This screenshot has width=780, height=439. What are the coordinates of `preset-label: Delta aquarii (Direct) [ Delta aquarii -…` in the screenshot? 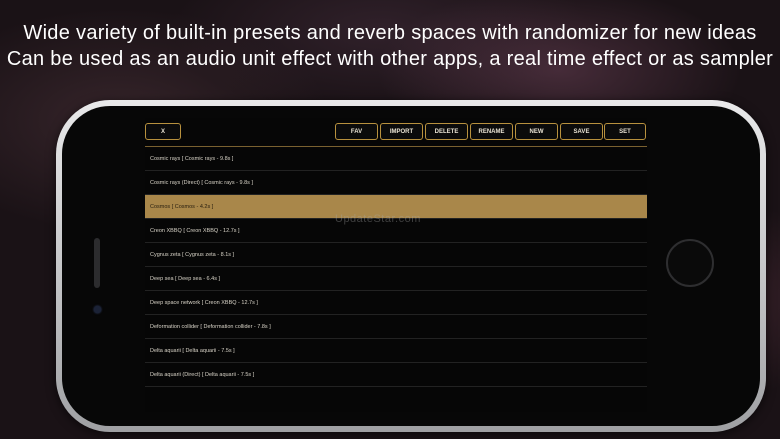 It's located at (202, 374).